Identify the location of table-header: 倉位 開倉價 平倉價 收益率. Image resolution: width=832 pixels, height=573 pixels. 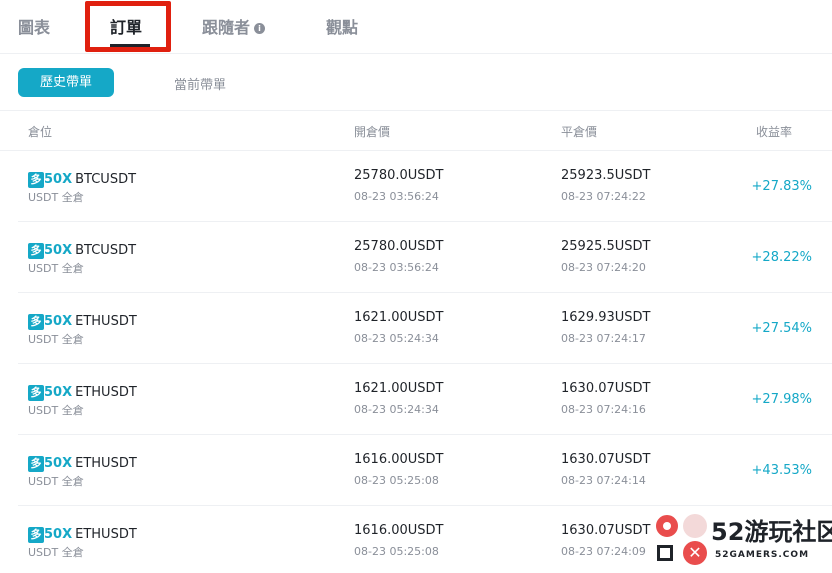
(416, 131).